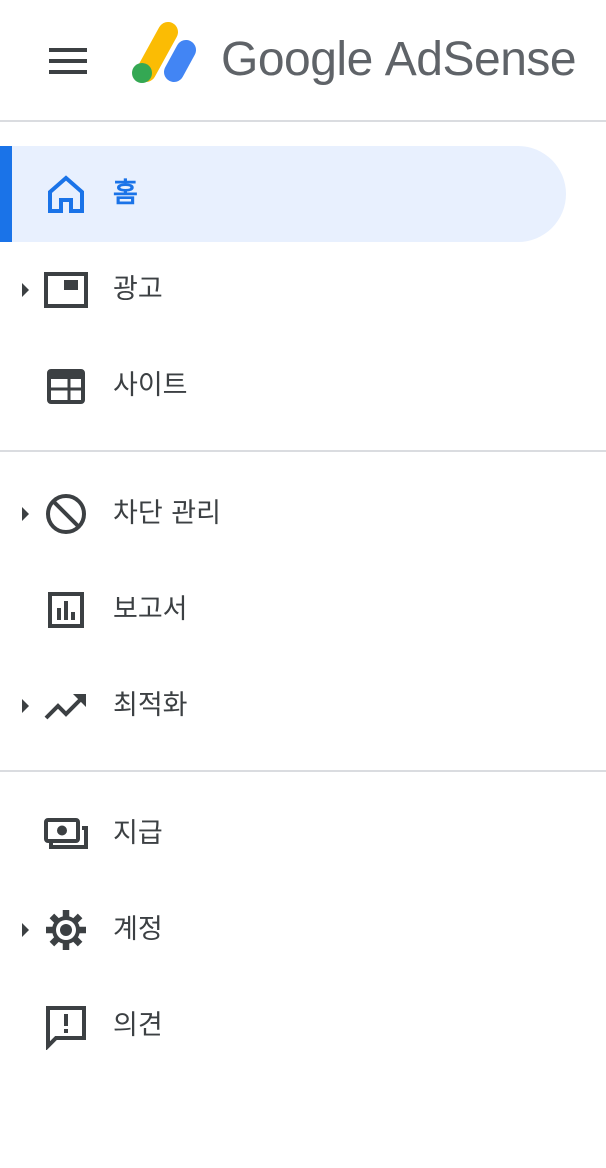  Describe the element at coordinates (138, 1025) in the screenshot. I see `nav-label-feedback: 의견` at that location.